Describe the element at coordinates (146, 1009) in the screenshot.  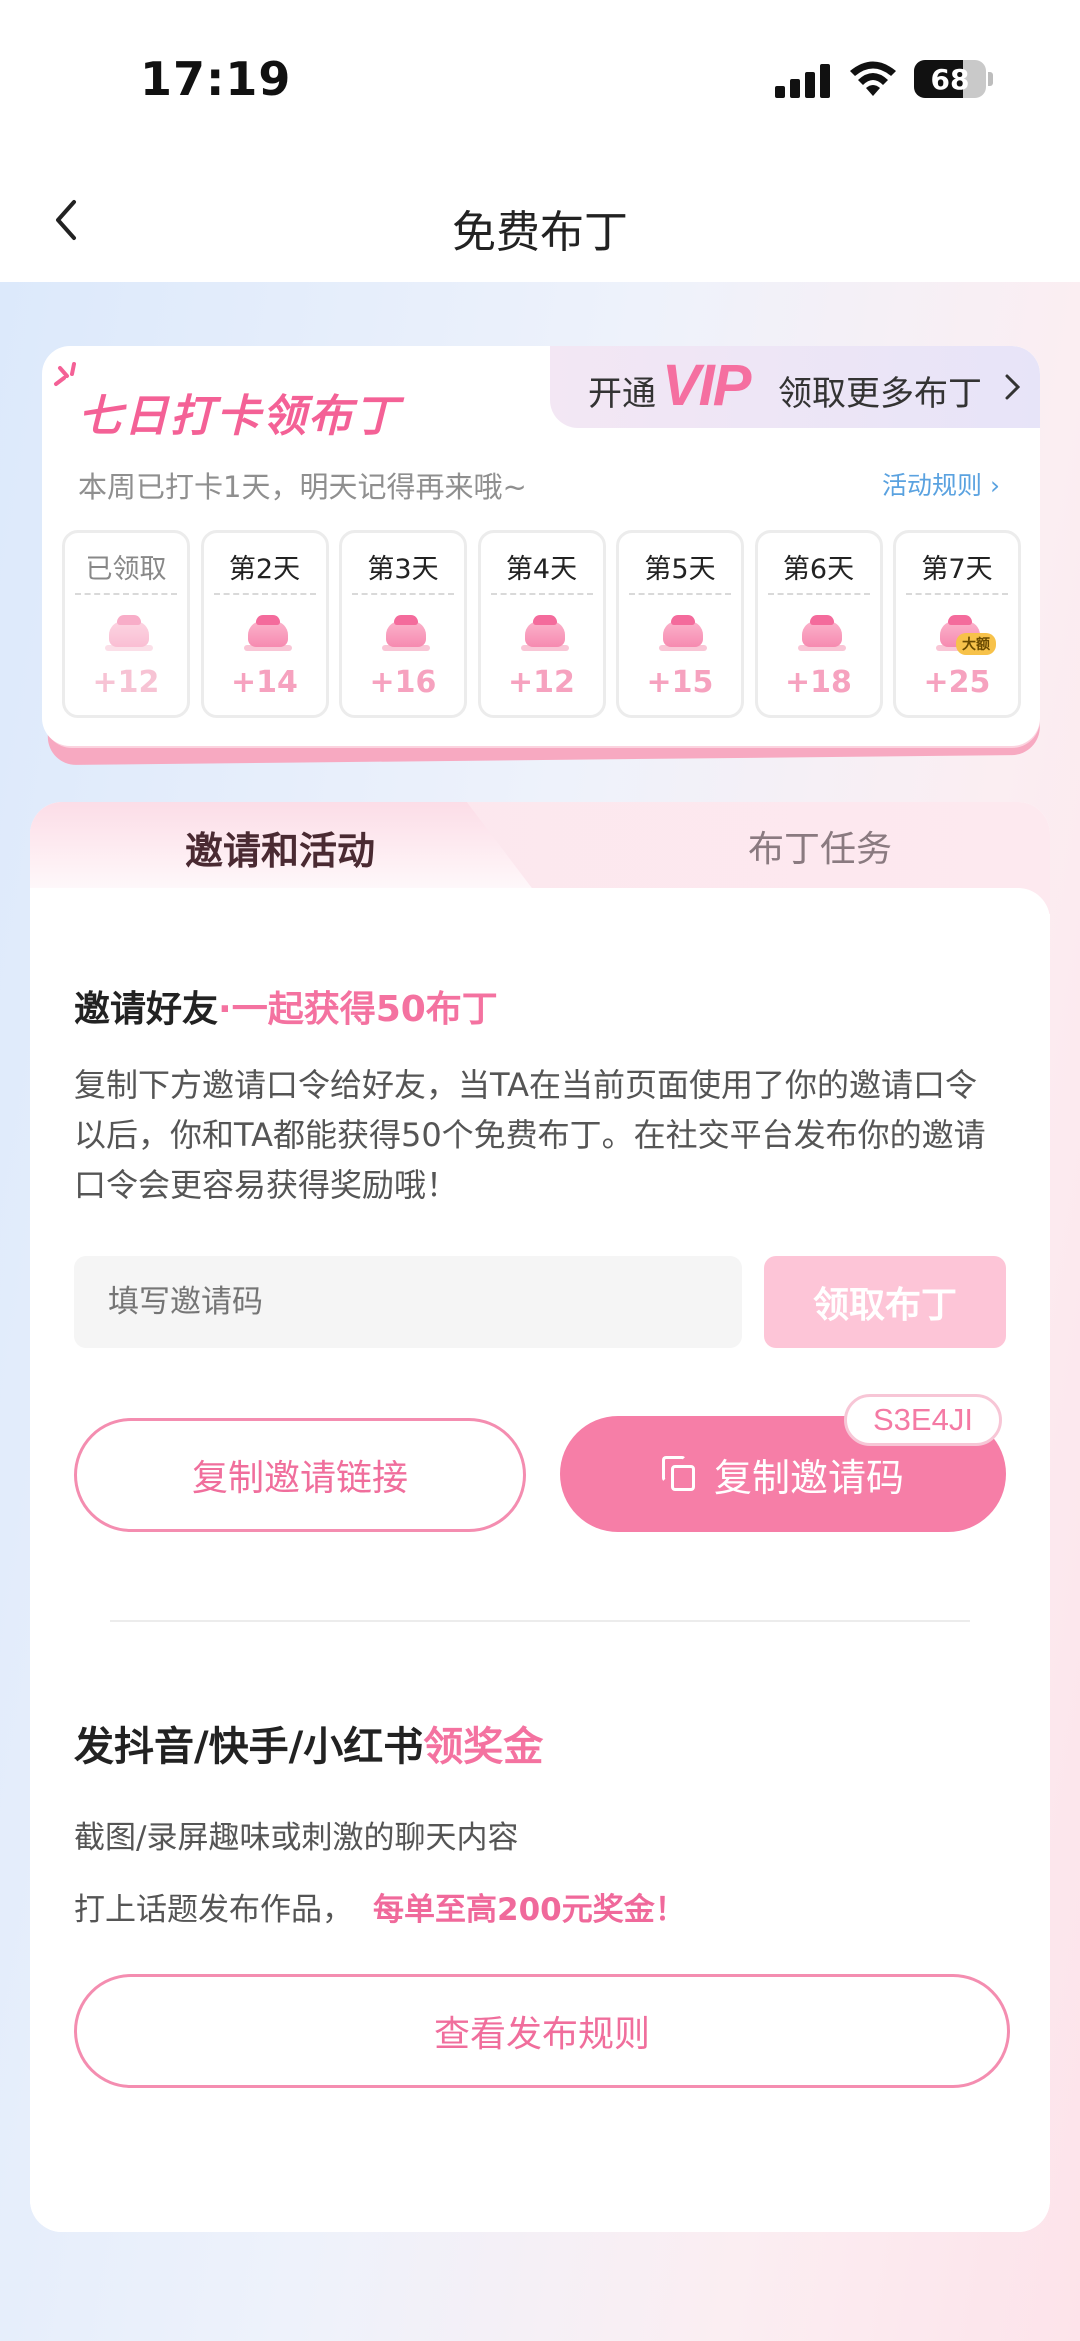
I see `invite-title: 邀请好友` at that location.